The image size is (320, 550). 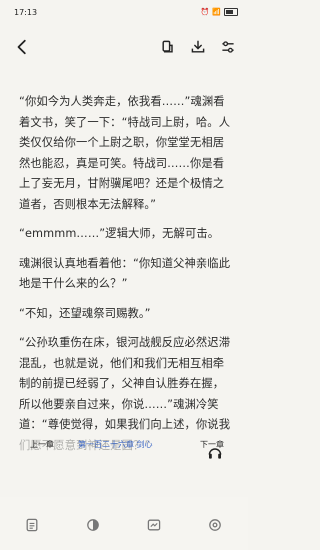 I want to click on page-turn-icon, so click(x=154, y=525).